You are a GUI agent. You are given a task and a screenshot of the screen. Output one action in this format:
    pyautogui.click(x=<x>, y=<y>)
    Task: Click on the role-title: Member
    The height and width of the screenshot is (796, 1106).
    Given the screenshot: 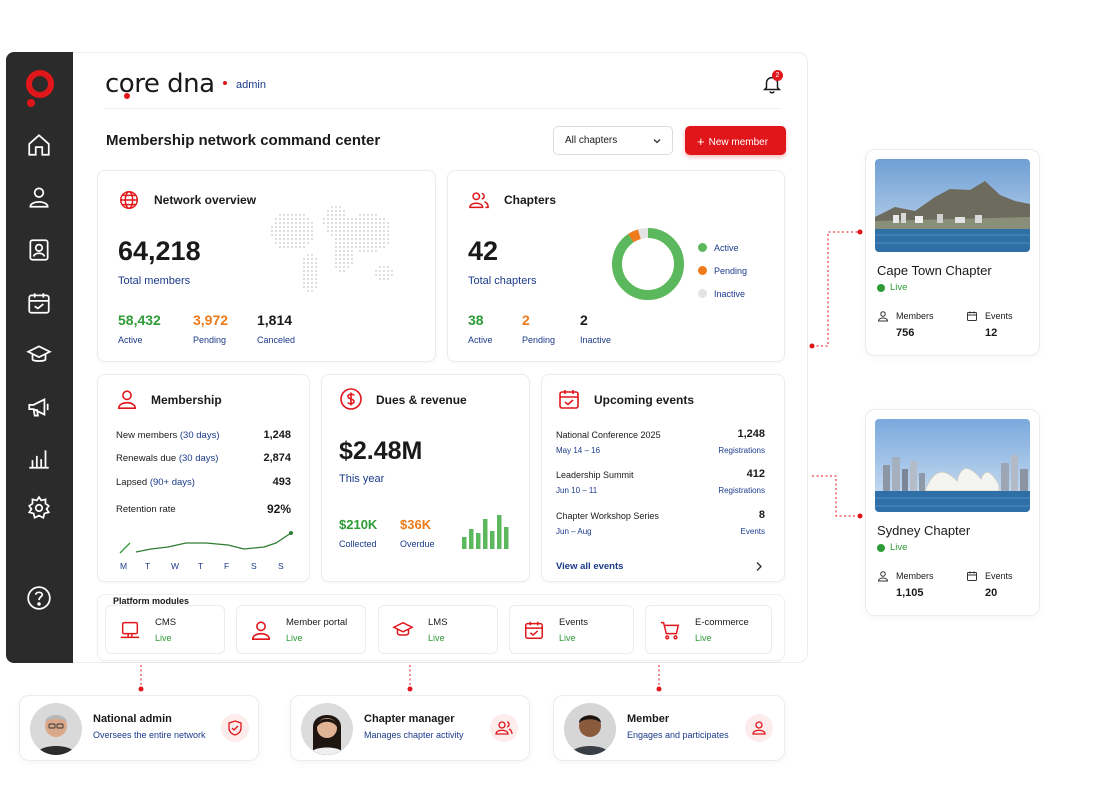 What is the action you would take?
    pyautogui.click(x=648, y=719)
    